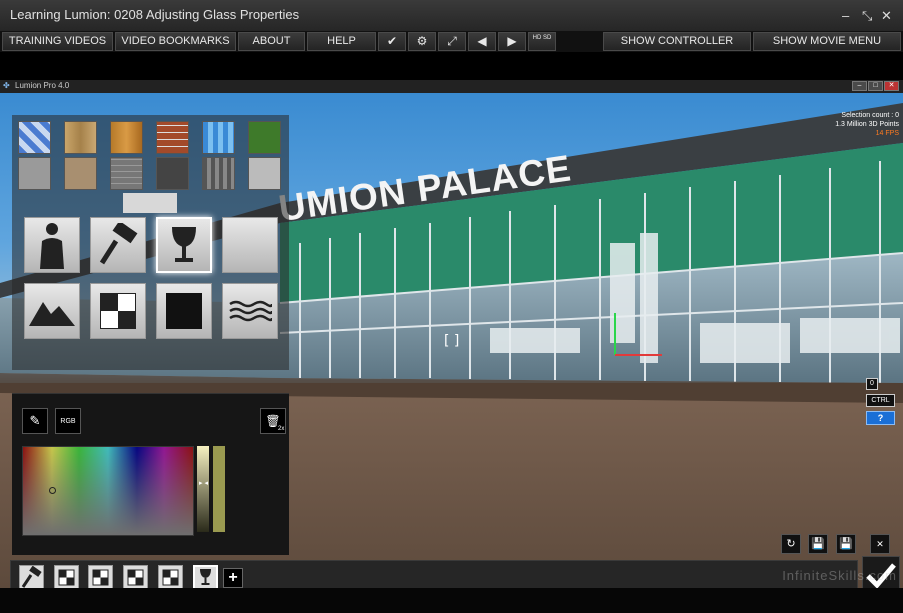 This screenshot has height=613, width=903. I want to click on material-thumb-gravel, so click(80, 173).